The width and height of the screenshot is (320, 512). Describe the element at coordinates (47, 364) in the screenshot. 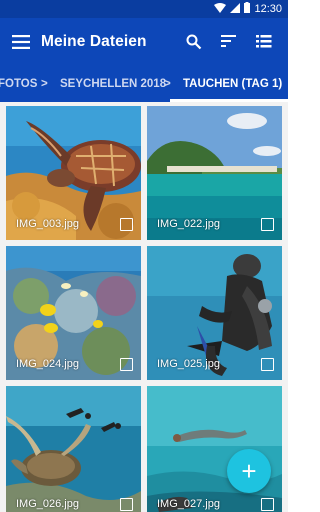

I see `file-name: IMG_024.jpg` at that location.